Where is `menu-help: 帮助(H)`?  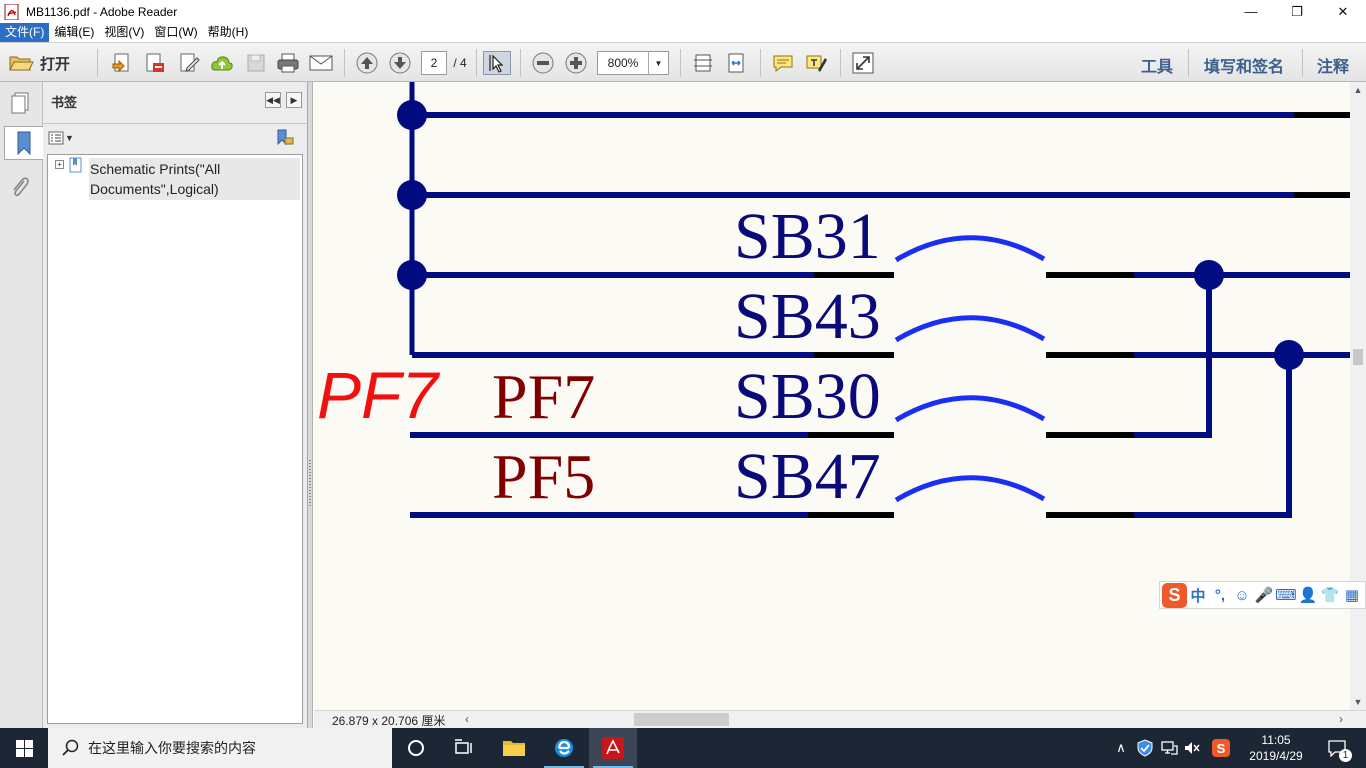 menu-help: 帮助(H) is located at coordinates (228, 32).